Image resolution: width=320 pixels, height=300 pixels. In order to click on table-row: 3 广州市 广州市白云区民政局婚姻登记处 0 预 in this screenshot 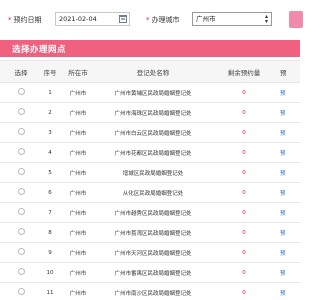, I will do `click(150, 133)`.